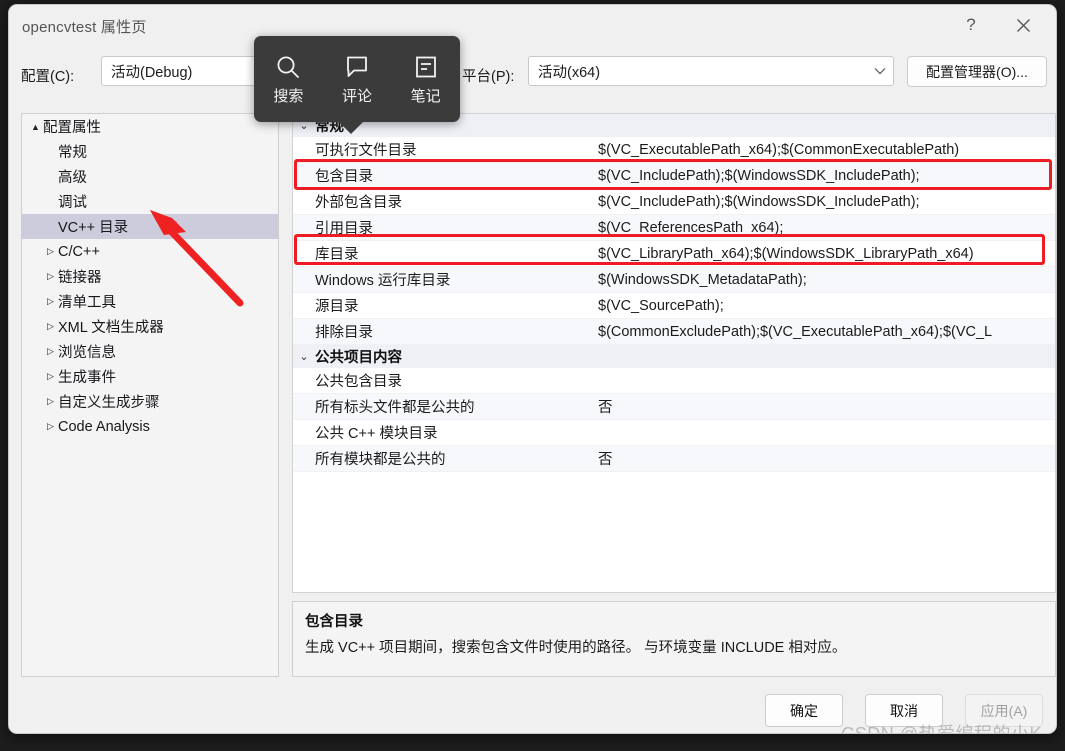 The image size is (1065, 751). What do you see at coordinates (337, 307) in the screenshot?
I see `property-name: 源目录` at bounding box center [337, 307].